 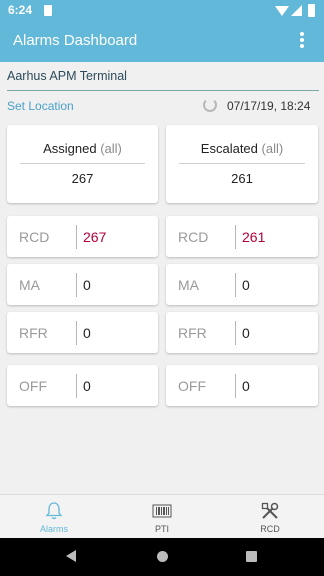 I want to click on system-nav-bar, so click(x=162, y=557).